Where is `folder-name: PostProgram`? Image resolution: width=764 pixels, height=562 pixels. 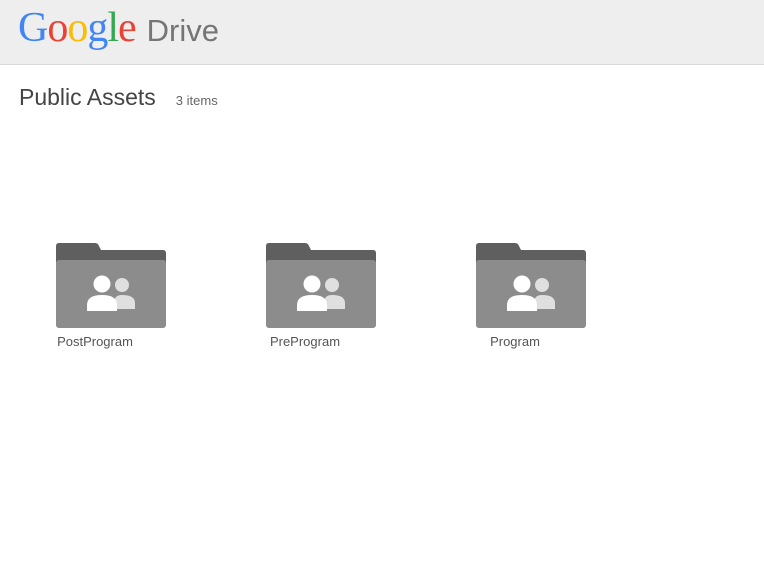 folder-name: PostProgram is located at coordinates (95, 341).